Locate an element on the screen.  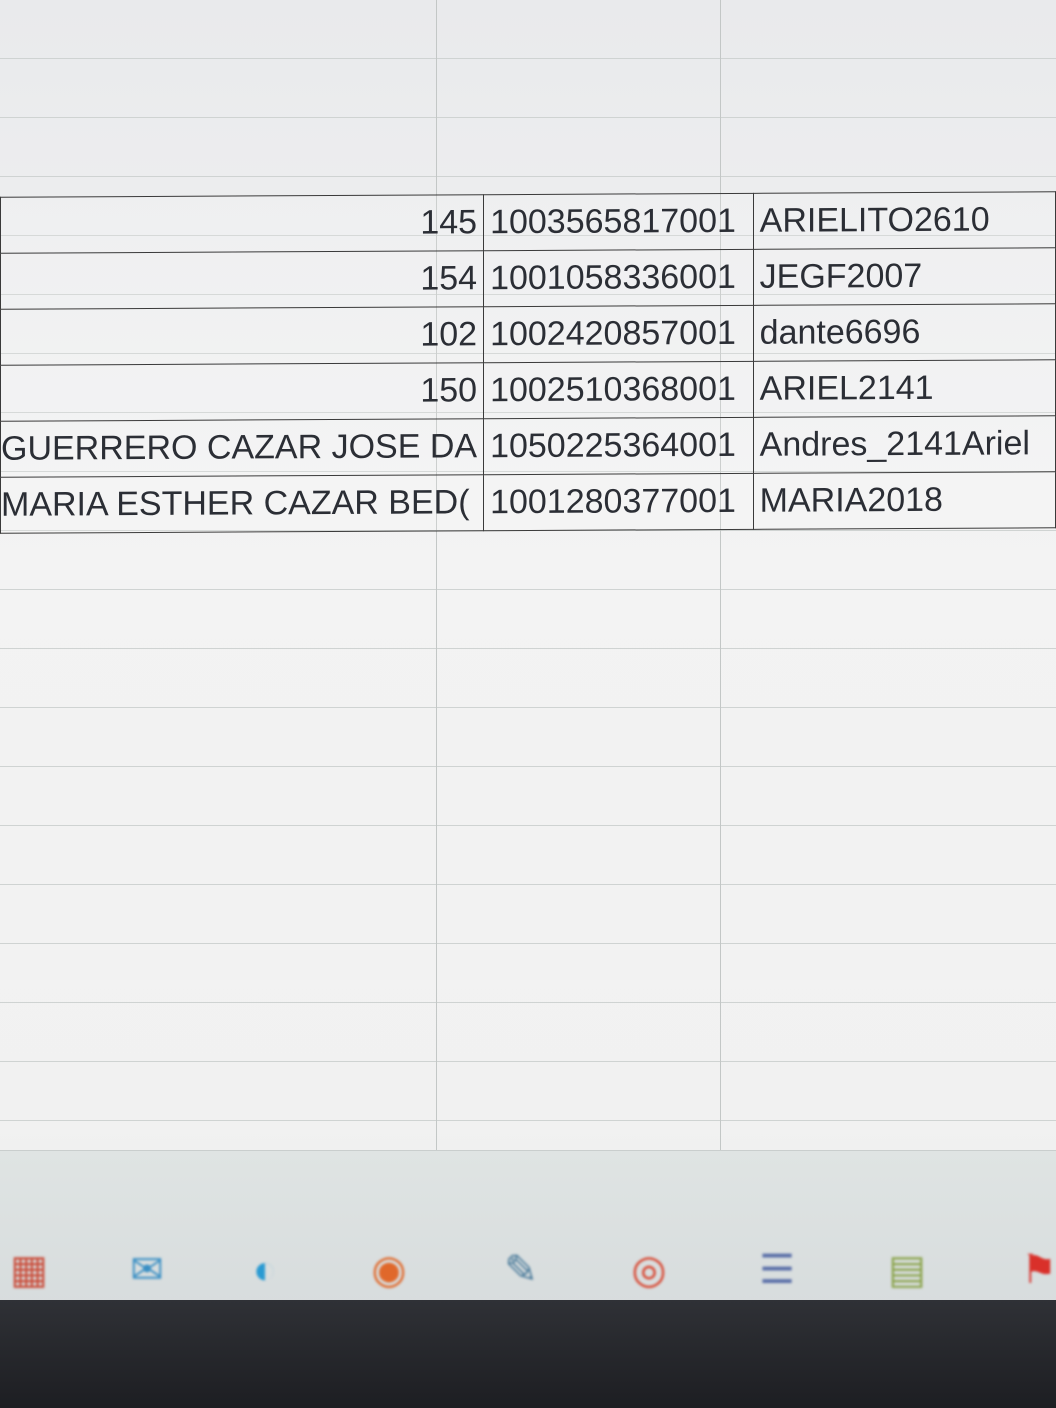
cell: MARIA2018 is located at coordinates (904, 500).